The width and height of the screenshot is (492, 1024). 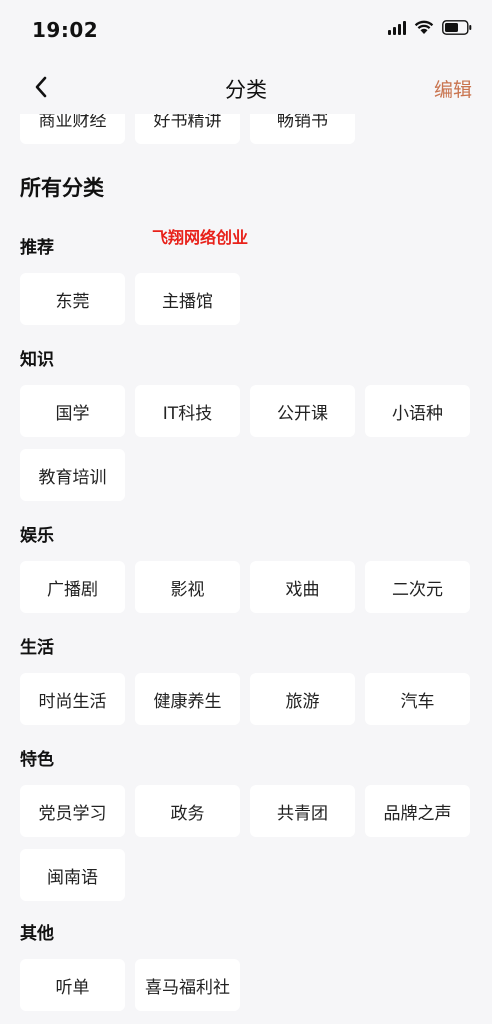 I want to click on status-bar: 19:02, so click(x=246, y=30).